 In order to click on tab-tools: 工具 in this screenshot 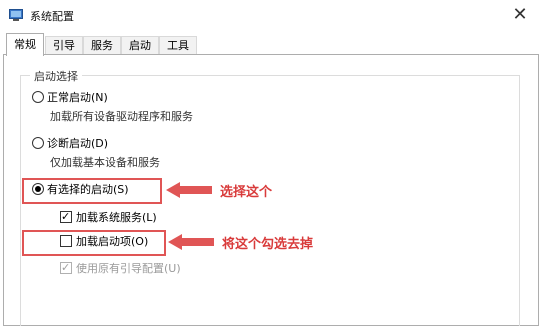, I will do `click(178, 45)`.